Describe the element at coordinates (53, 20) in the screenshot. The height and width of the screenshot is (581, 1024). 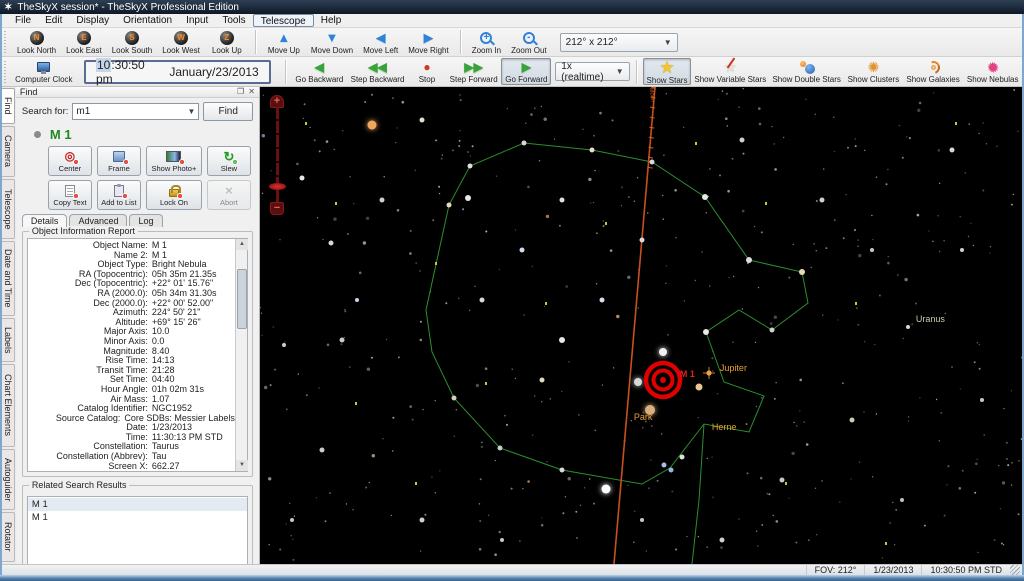
I see `menu-item-edit: Edit` at that location.